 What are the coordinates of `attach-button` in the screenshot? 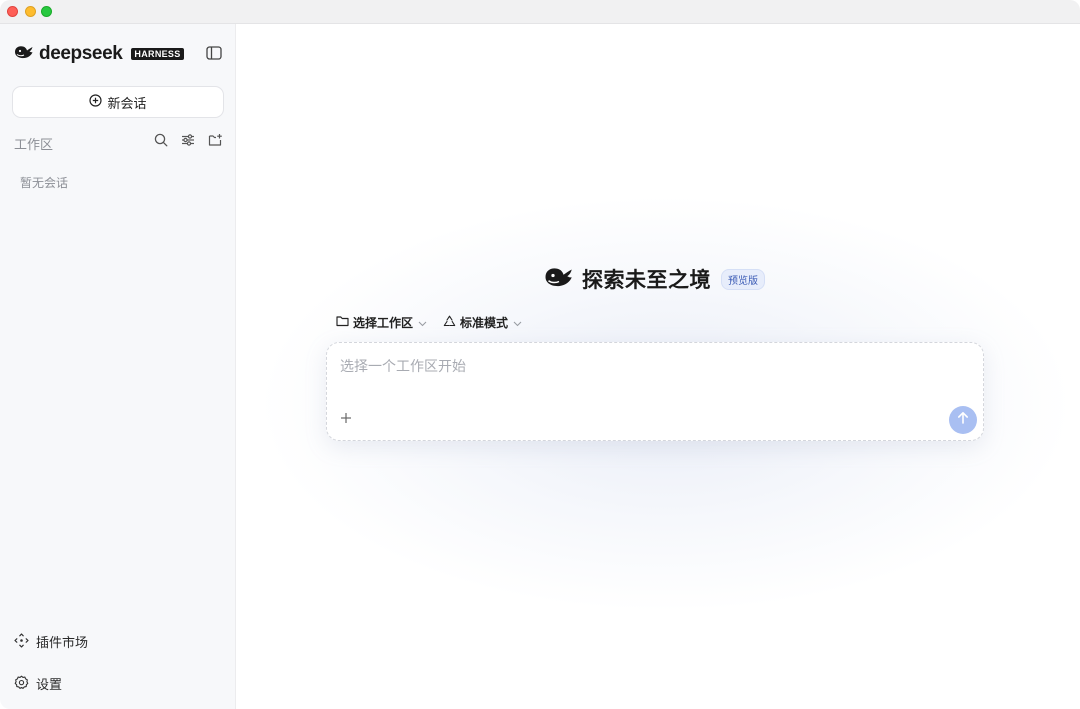 It's located at (346, 420).